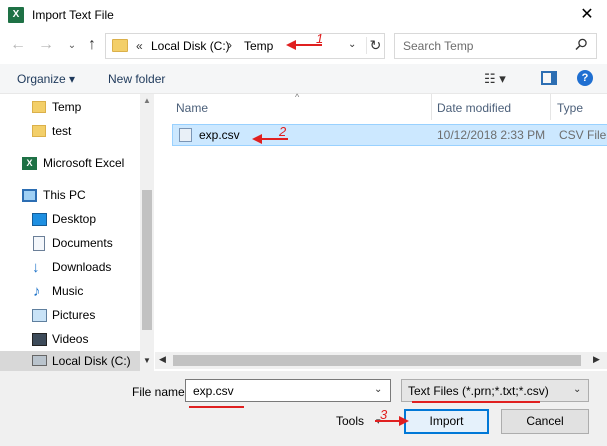 Image resolution: width=607 pixels, height=446 pixels. I want to click on annotation-step-3: 3, so click(384, 414).